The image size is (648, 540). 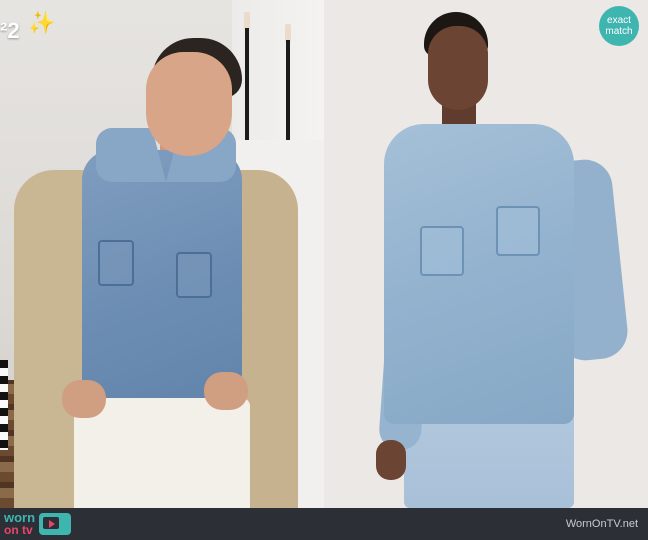 What do you see at coordinates (18, 530) in the screenshot?
I see `logo-ontv: on tv` at bounding box center [18, 530].